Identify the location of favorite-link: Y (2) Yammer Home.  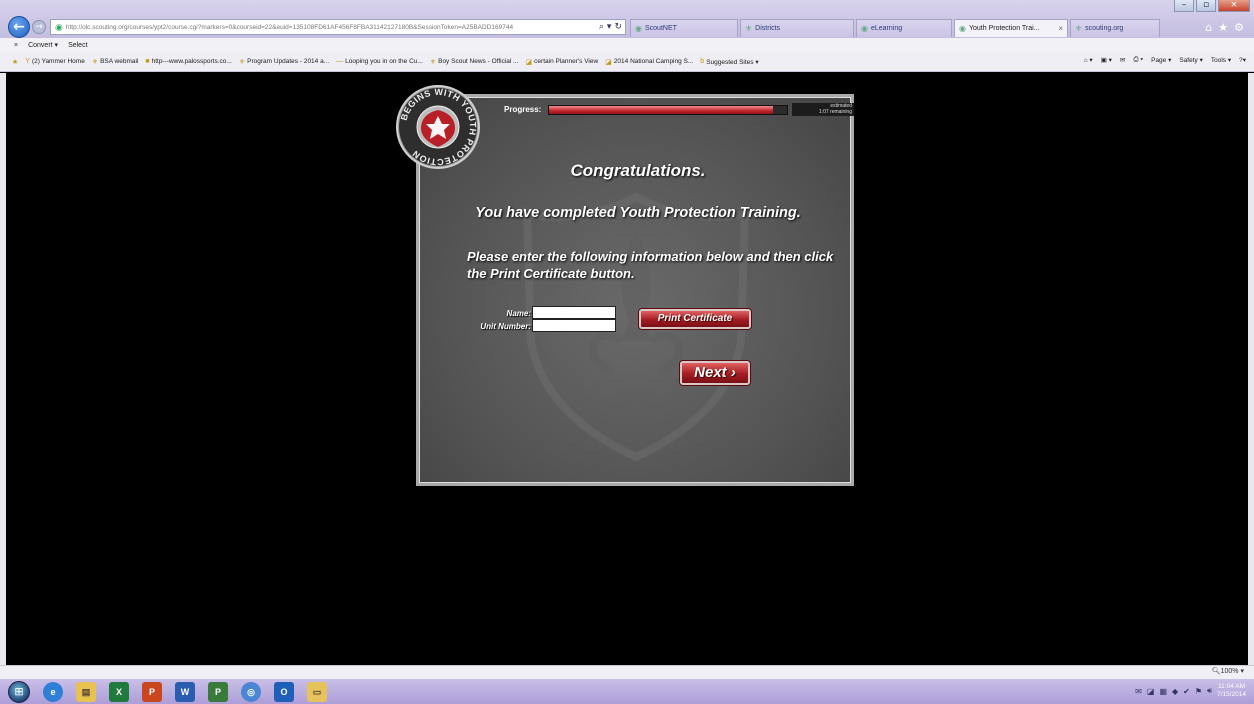
(55, 61).